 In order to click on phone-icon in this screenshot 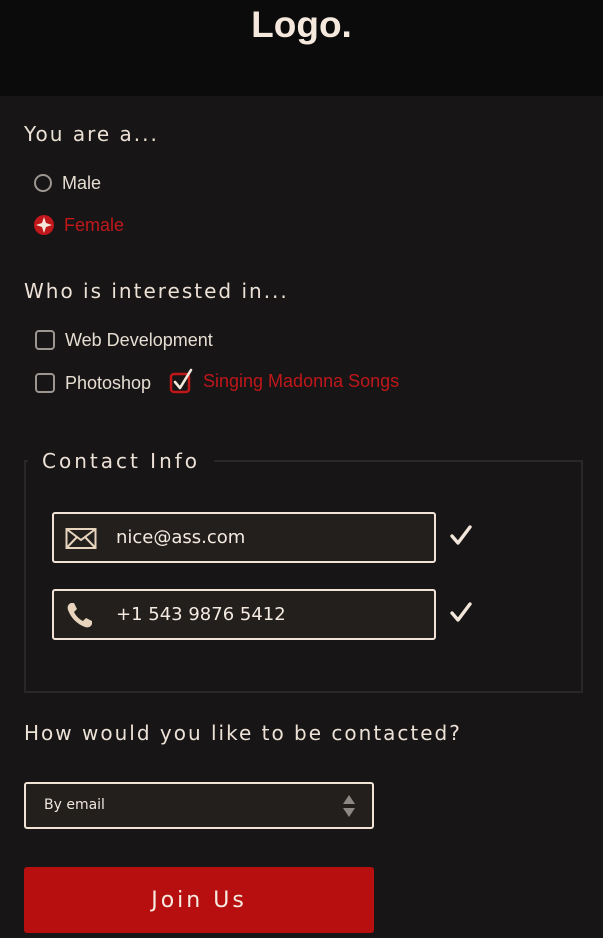, I will do `click(79, 615)`.